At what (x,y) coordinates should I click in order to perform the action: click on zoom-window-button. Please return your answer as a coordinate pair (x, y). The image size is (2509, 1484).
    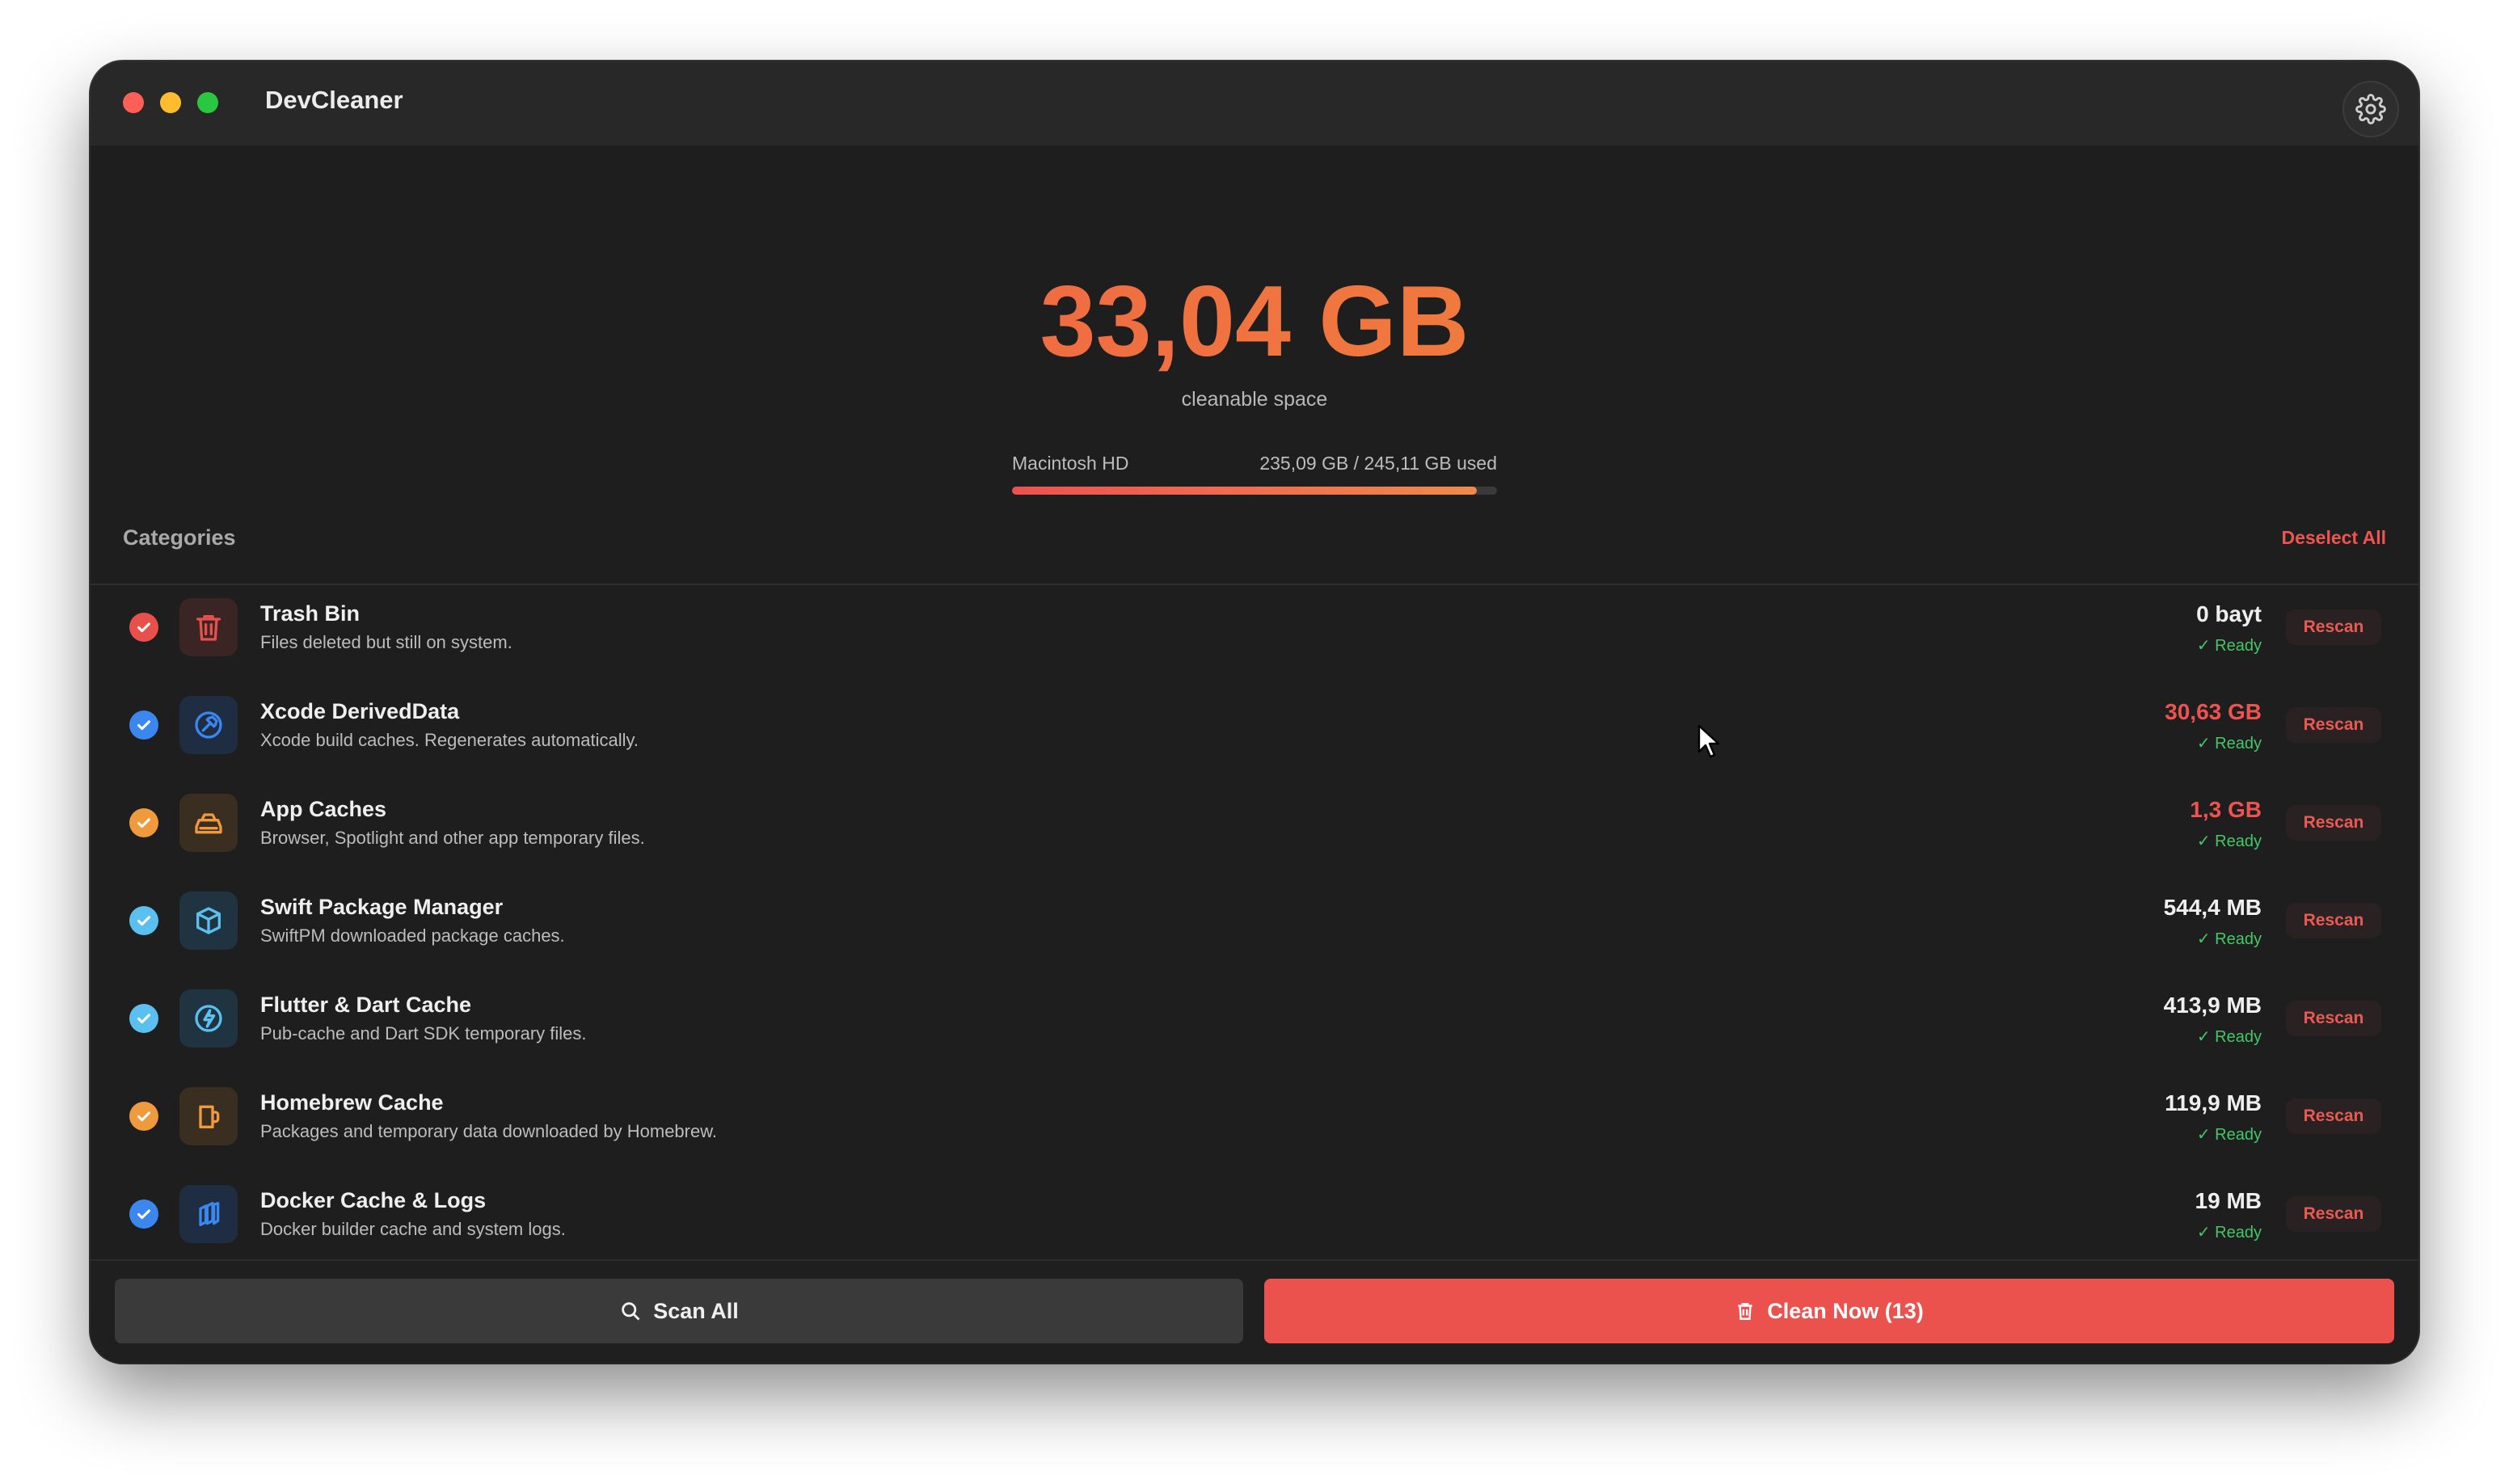
    Looking at the image, I should click on (208, 102).